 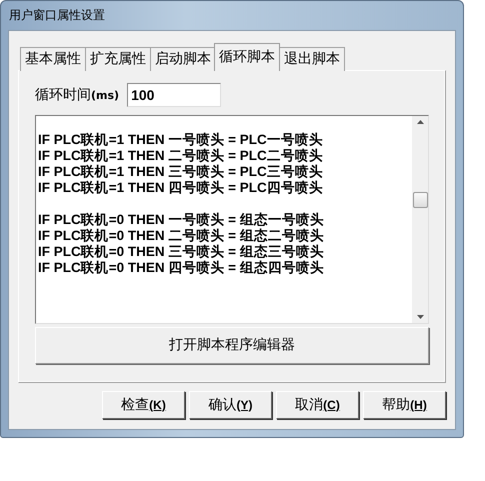 What do you see at coordinates (174, 95) in the screenshot?
I see `cycle-time-input: 100` at bounding box center [174, 95].